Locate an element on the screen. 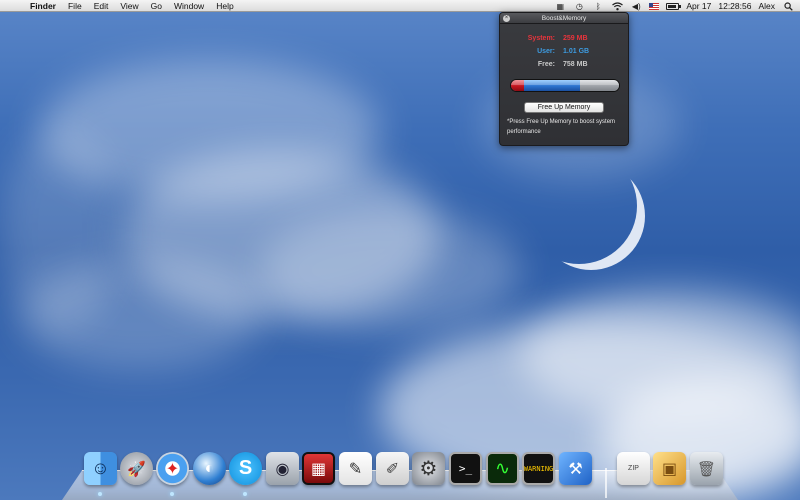 This screenshot has width=800, height=500. system-memory-row: System: 259 MB is located at coordinates (564, 38).